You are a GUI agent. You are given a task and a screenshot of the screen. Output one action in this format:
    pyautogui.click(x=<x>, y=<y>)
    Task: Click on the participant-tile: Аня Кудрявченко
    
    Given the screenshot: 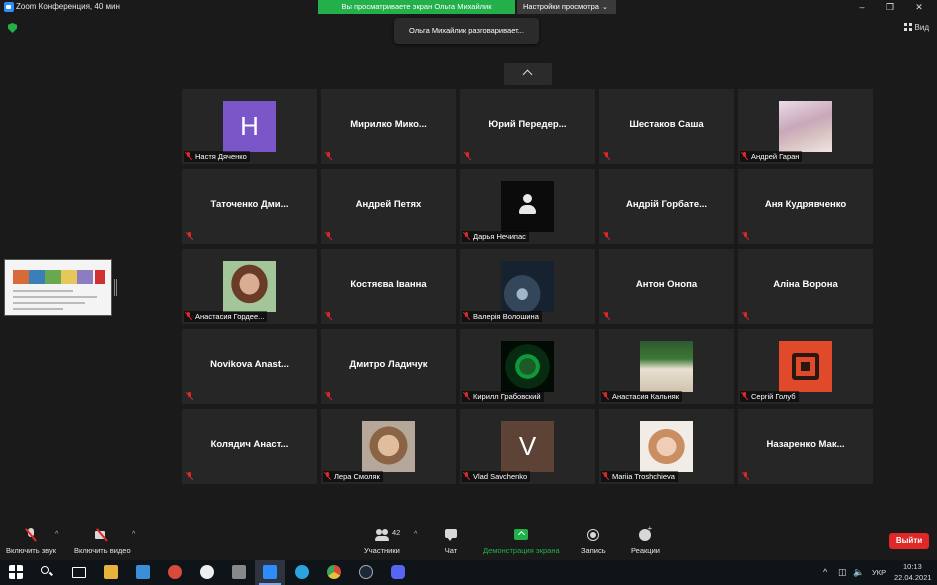 What is the action you would take?
    pyautogui.click(x=805, y=206)
    